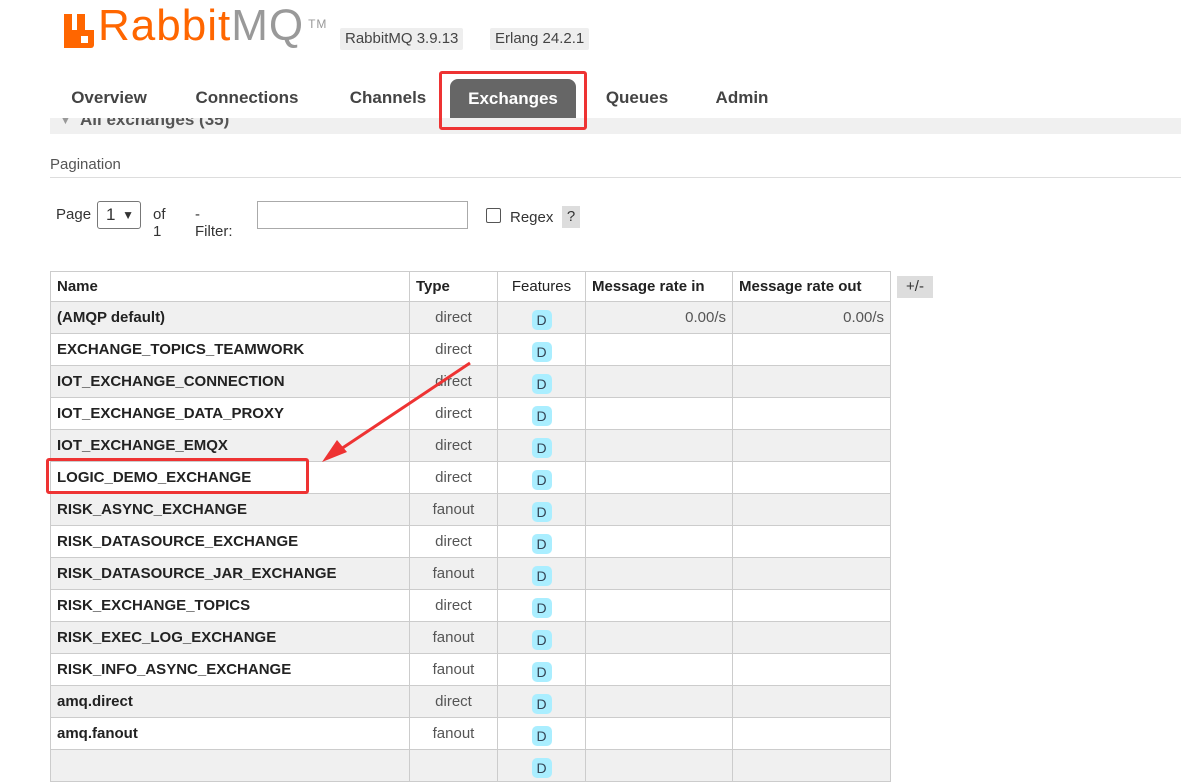 This screenshot has height=782, width=1181. I want to click on exchange-name-link: EXCHANGE_TOPICS_TEAMWORK, so click(230, 349).